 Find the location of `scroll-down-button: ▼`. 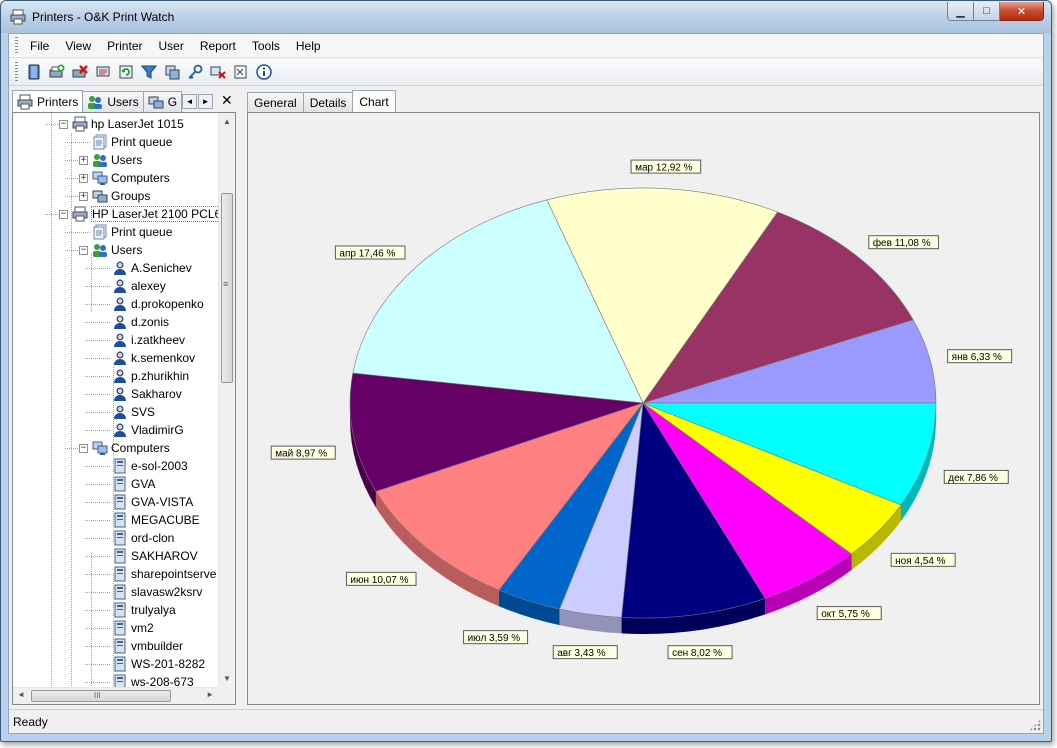

scroll-down-button: ▼ is located at coordinates (227, 678).